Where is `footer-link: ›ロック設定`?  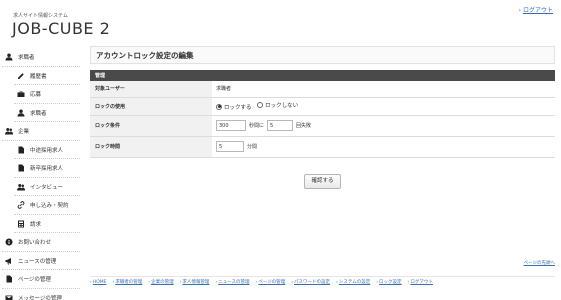 footer-link: ›ロック設定 is located at coordinates (388, 282).